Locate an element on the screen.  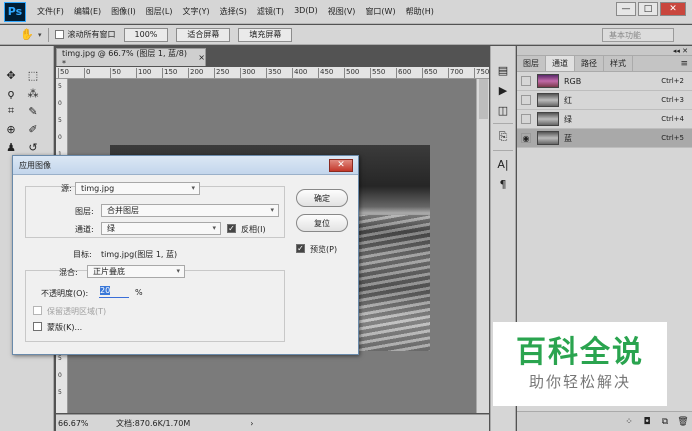
channel-row: ◉ 蓝 Ctrl+5 is located at coordinates (604, 138).